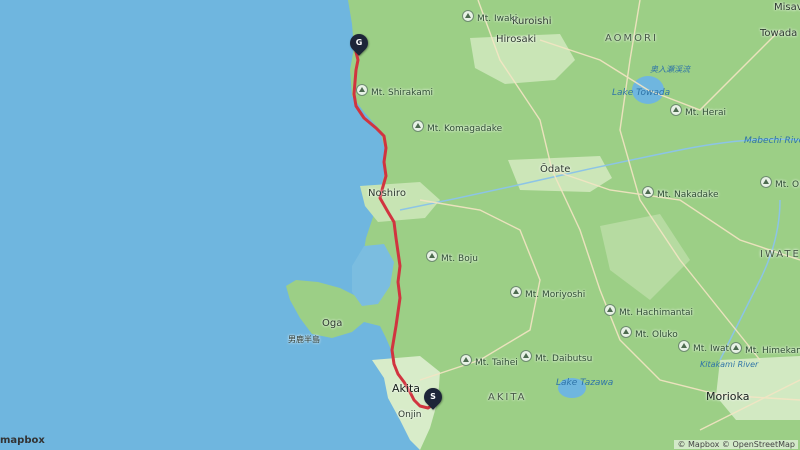 The height and width of the screenshot is (450, 800). I want to click on mountain-label-iwaki: Mt. Iwaki, so click(489, 17).